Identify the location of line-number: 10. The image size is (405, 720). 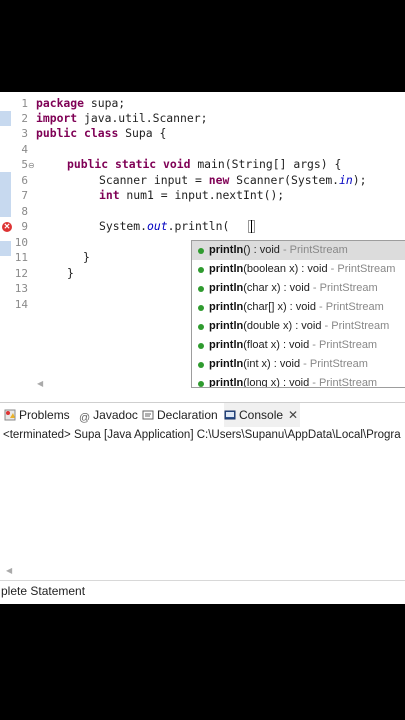
(21, 242).